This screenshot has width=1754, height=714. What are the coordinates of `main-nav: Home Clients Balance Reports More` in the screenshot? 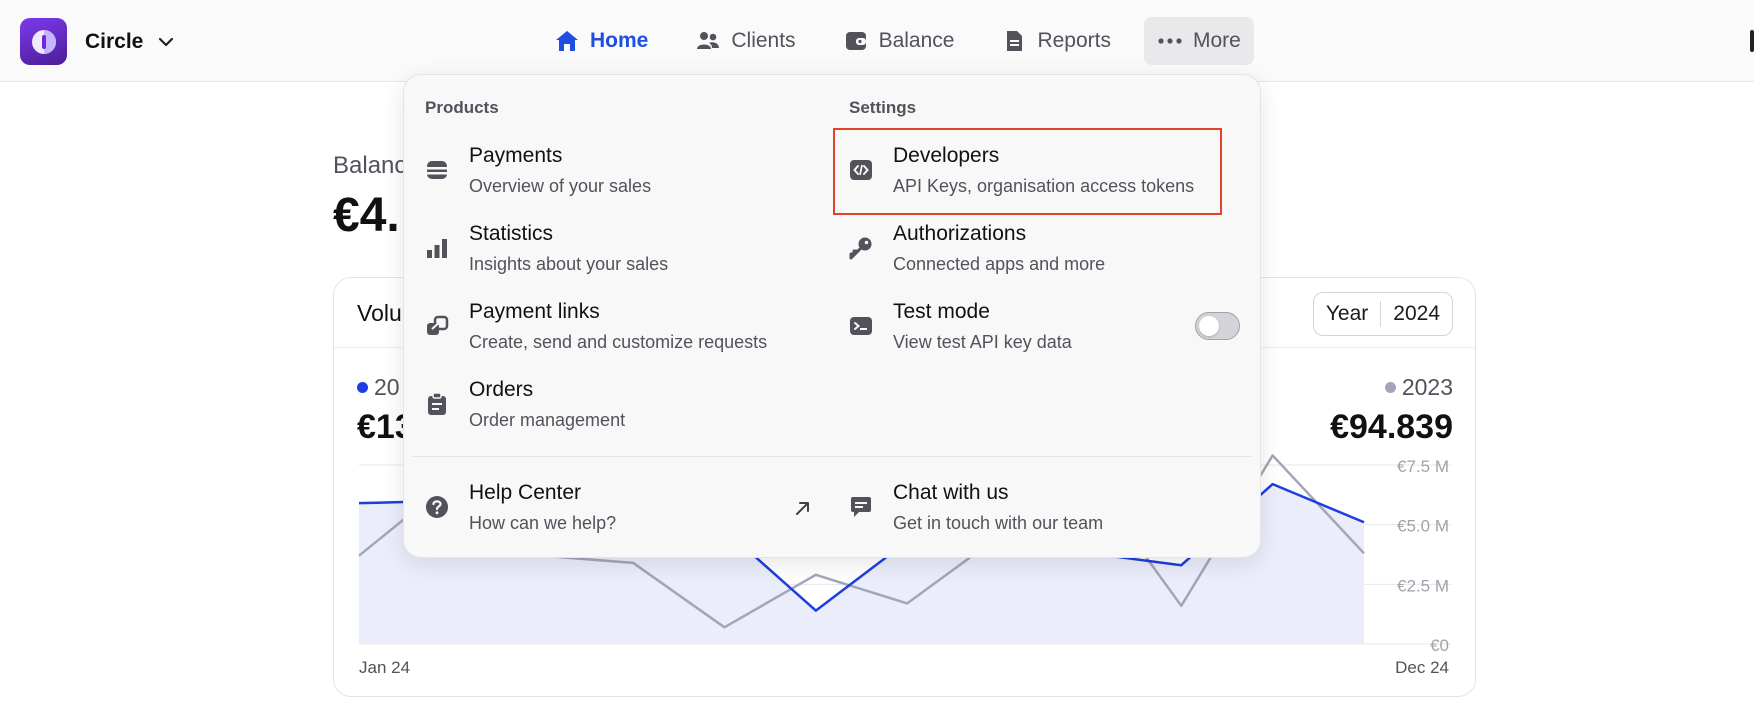 It's located at (906, 41).